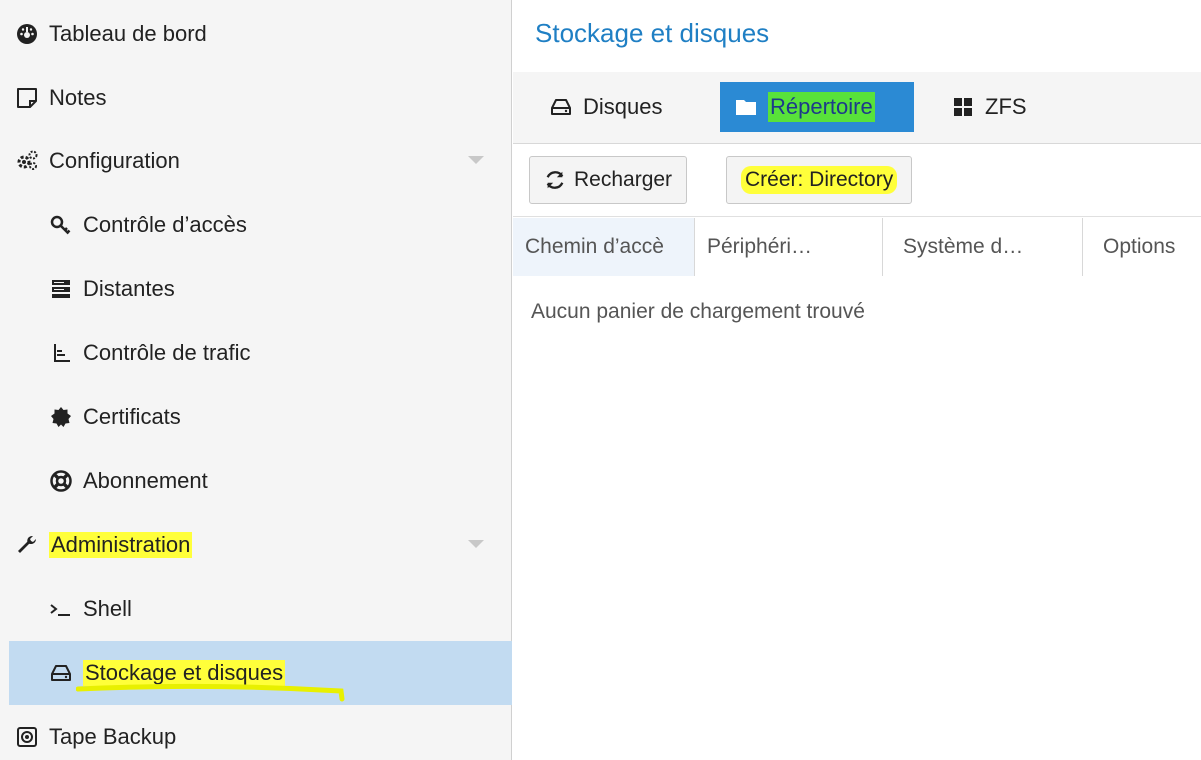  What do you see at coordinates (27, 737) in the screenshot?
I see `tape-icon` at bounding box center [27, 737].